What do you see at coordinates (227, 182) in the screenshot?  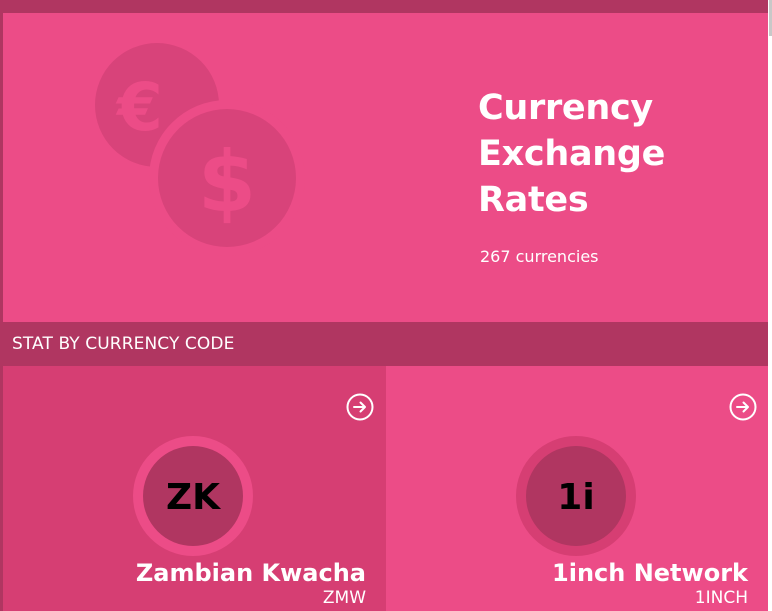 I see `dollar-symbol: $` at bounding box center [227, 182].